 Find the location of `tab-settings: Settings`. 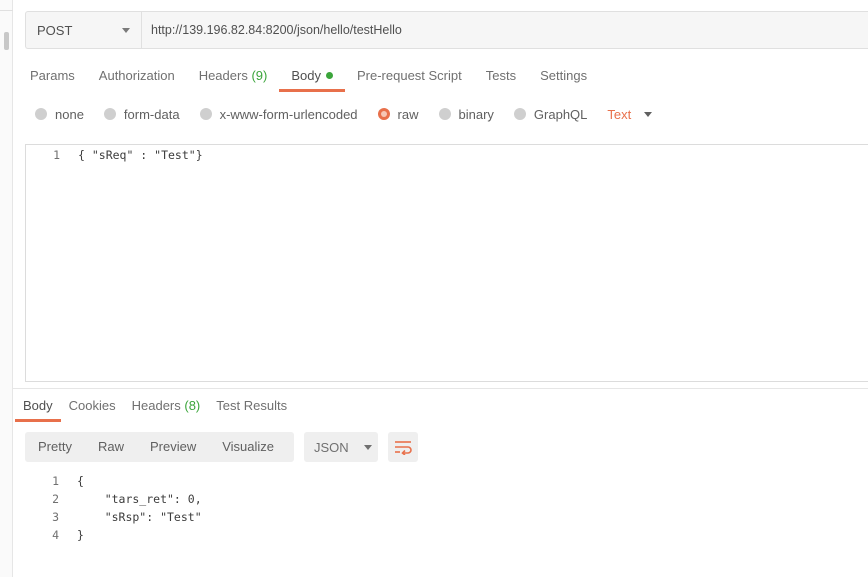

tab-settings: Settings is located at coordinates (563, 77).